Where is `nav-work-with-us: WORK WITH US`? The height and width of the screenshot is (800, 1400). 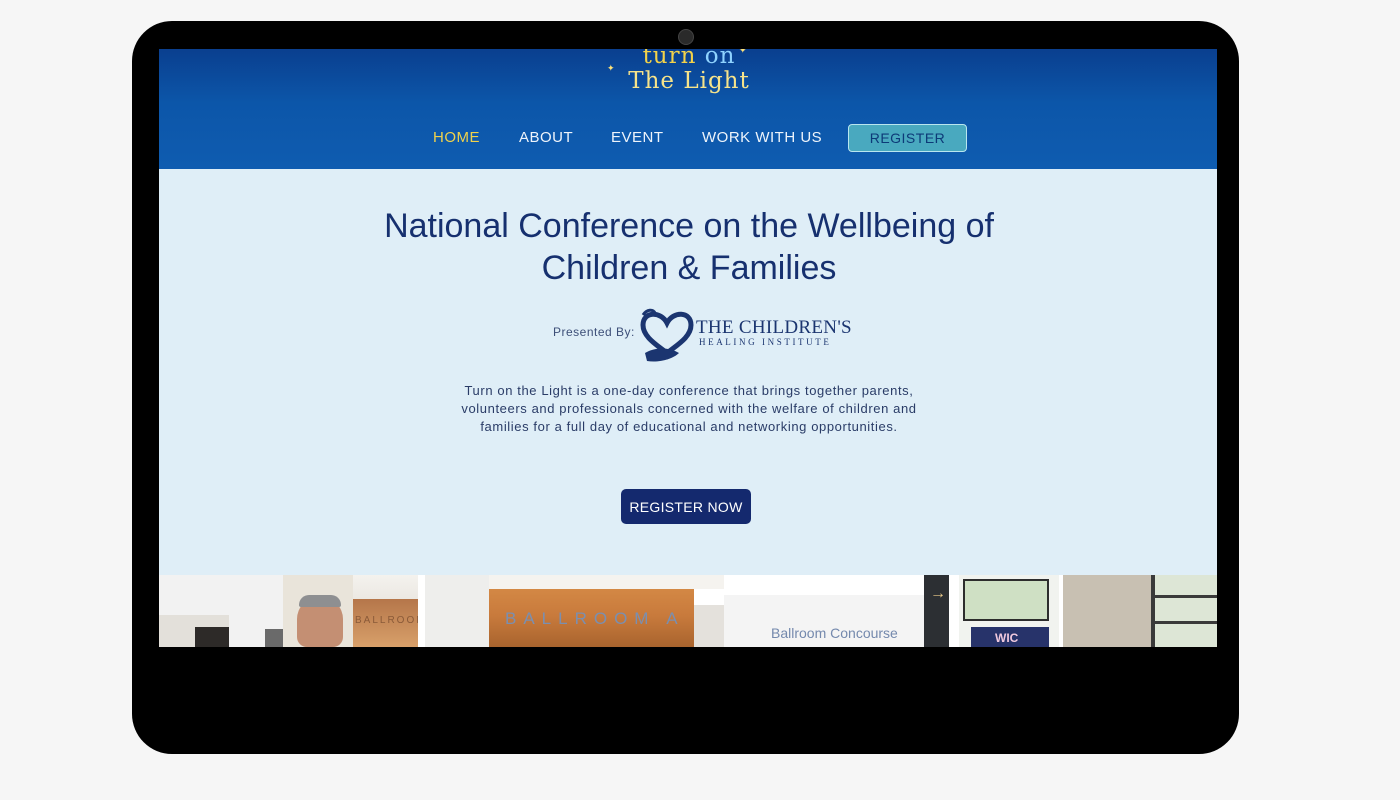 nav-work-with-us: WORK WITH US is located at coordinates (762, 137).